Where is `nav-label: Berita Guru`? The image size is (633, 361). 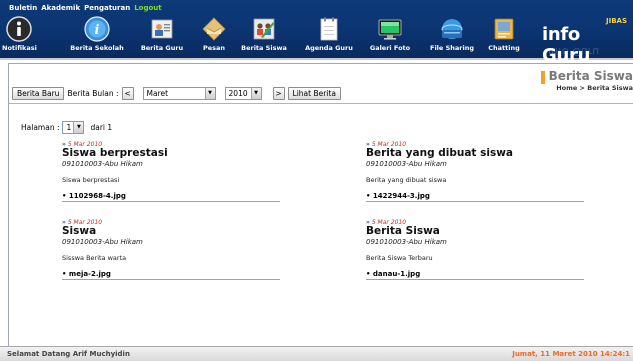
nav-label: Berita Guru is located at coordinates (162, 48).